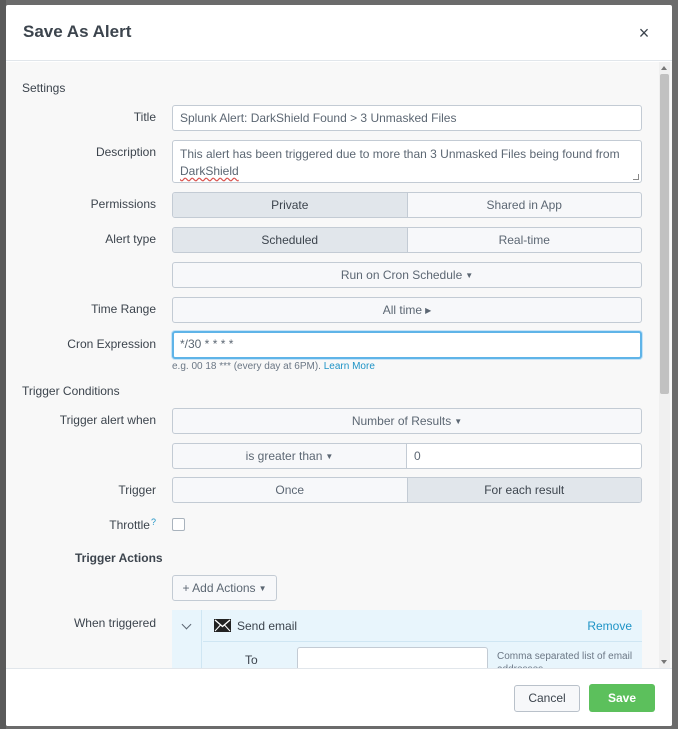  What do you see at coordinates (290, 205) in the screenshot?
I see `permissions-private: Private` at bounding box center [290, 205].